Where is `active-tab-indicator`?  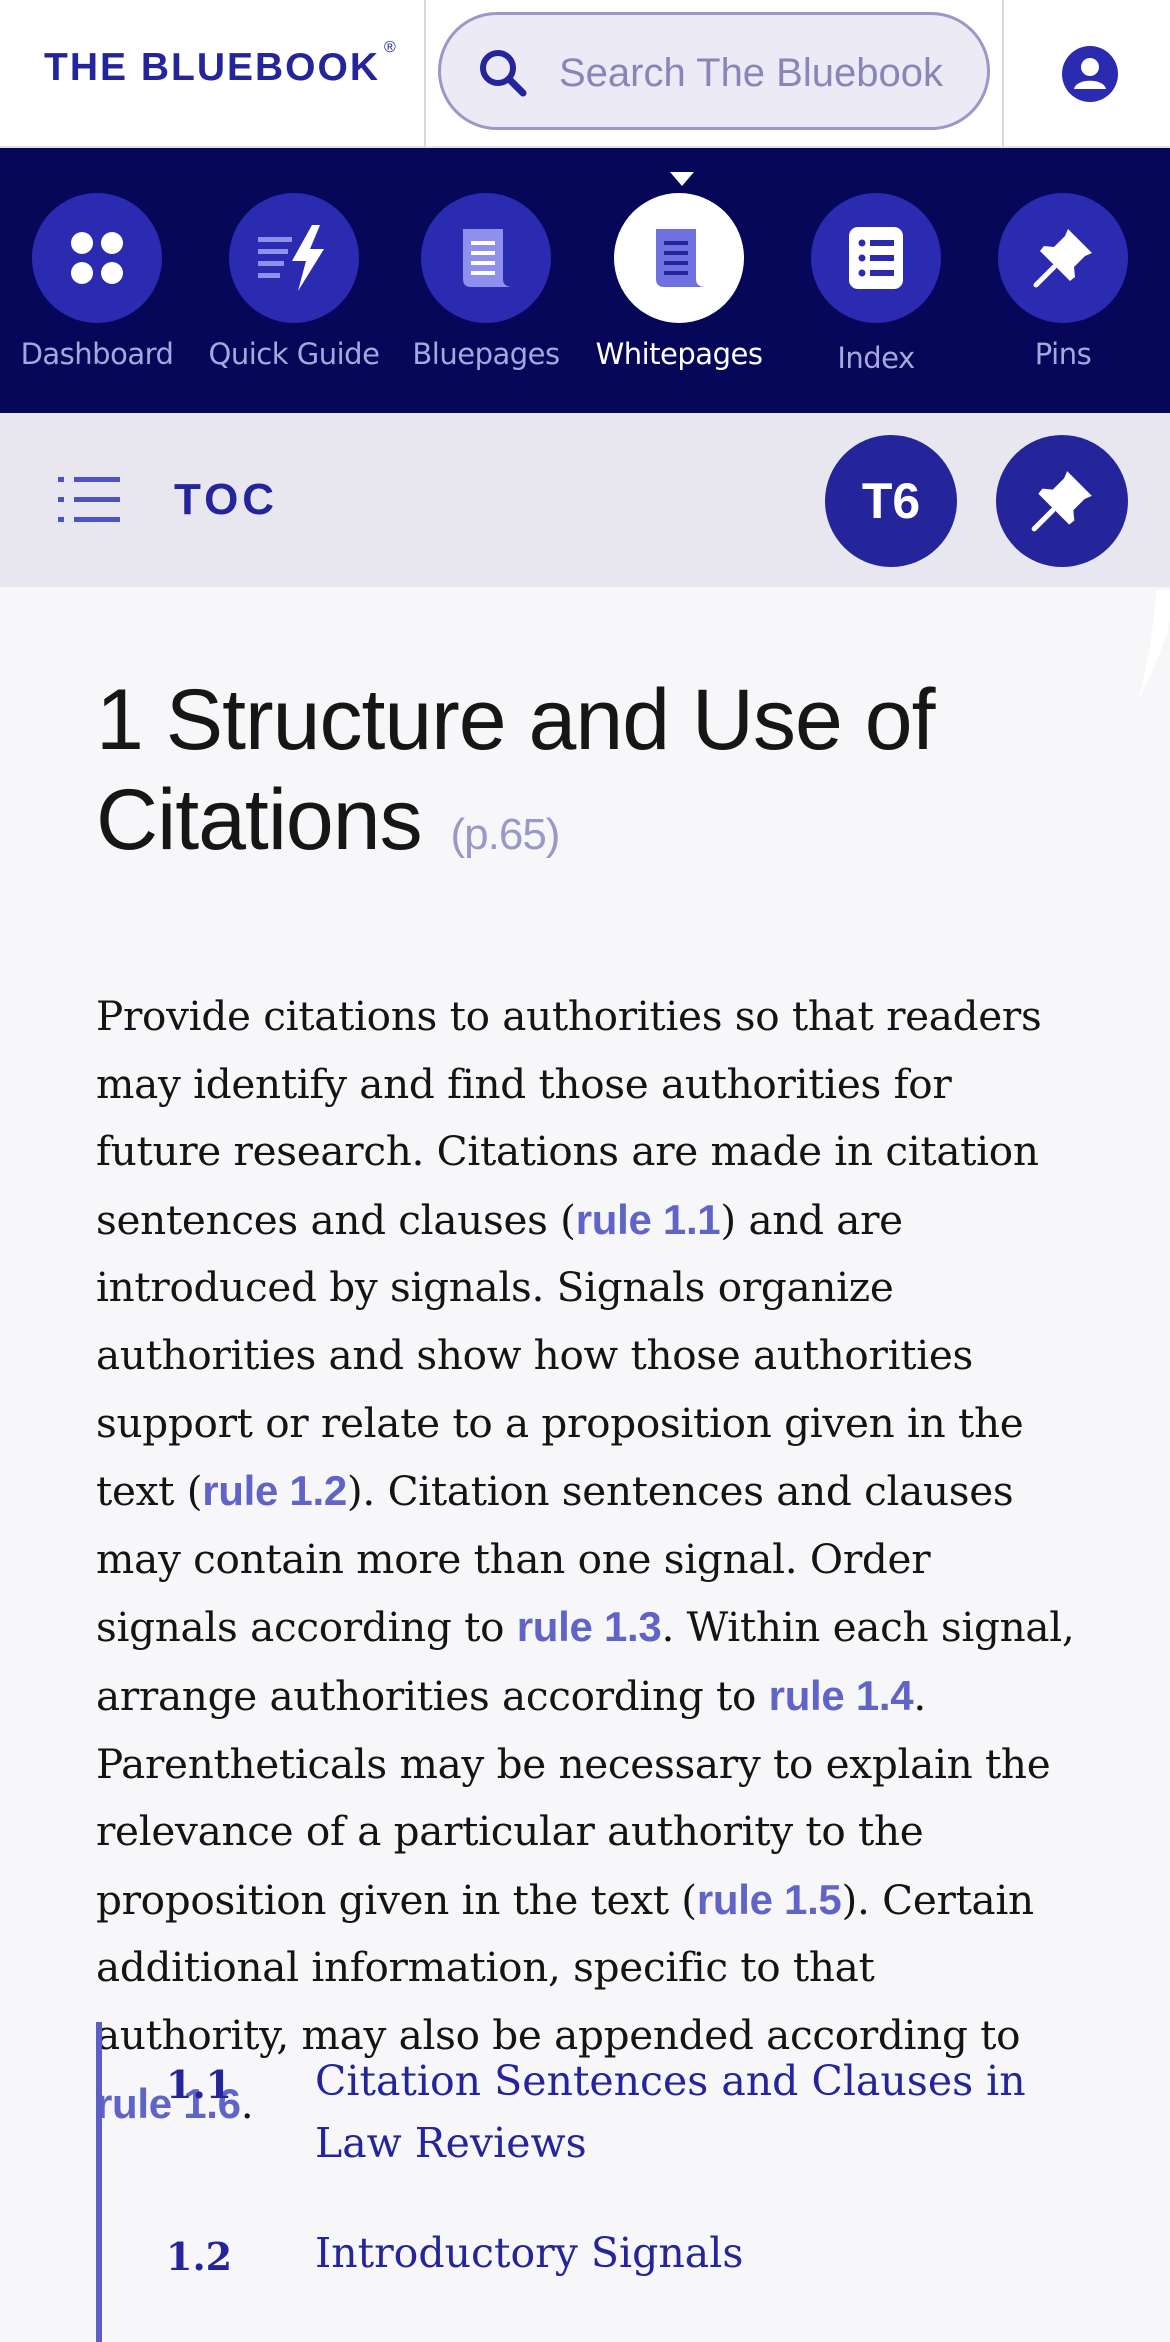 active-tab-indicator is located at coordinates (682, 179).